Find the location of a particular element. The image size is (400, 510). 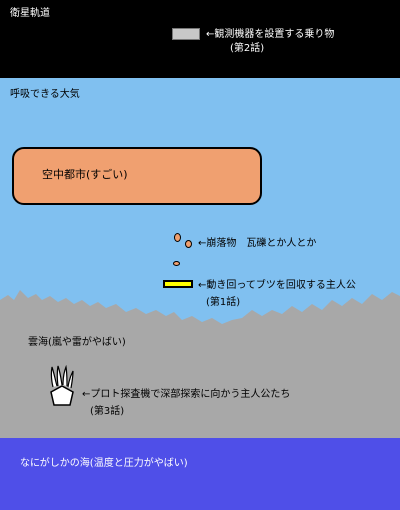

probe-label-line2: (第3話) is located at coordinates (107, 411).